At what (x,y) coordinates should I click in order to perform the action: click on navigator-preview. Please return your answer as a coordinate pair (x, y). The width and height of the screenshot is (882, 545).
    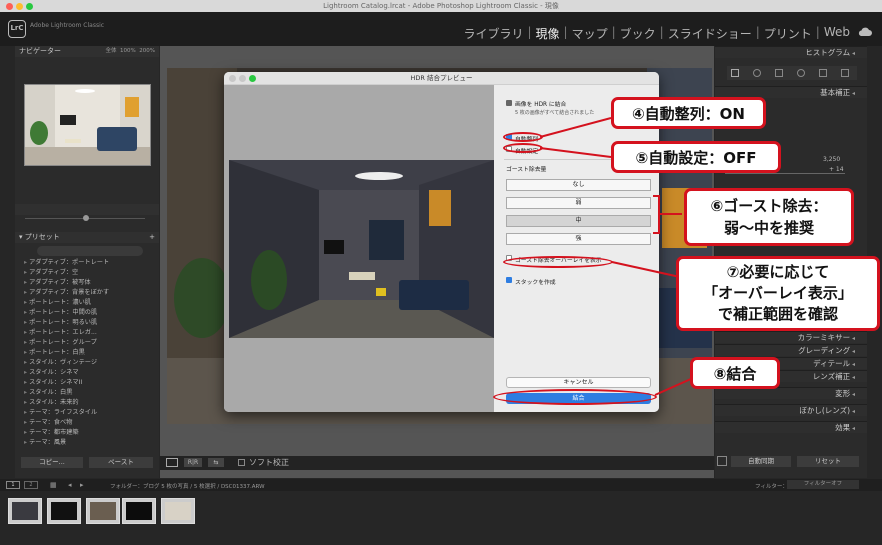
    Looking at the image, I should click on (87, 125).